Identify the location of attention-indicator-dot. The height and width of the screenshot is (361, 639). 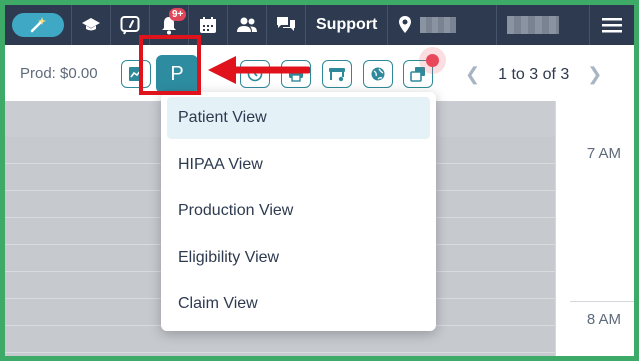
(432, 60).